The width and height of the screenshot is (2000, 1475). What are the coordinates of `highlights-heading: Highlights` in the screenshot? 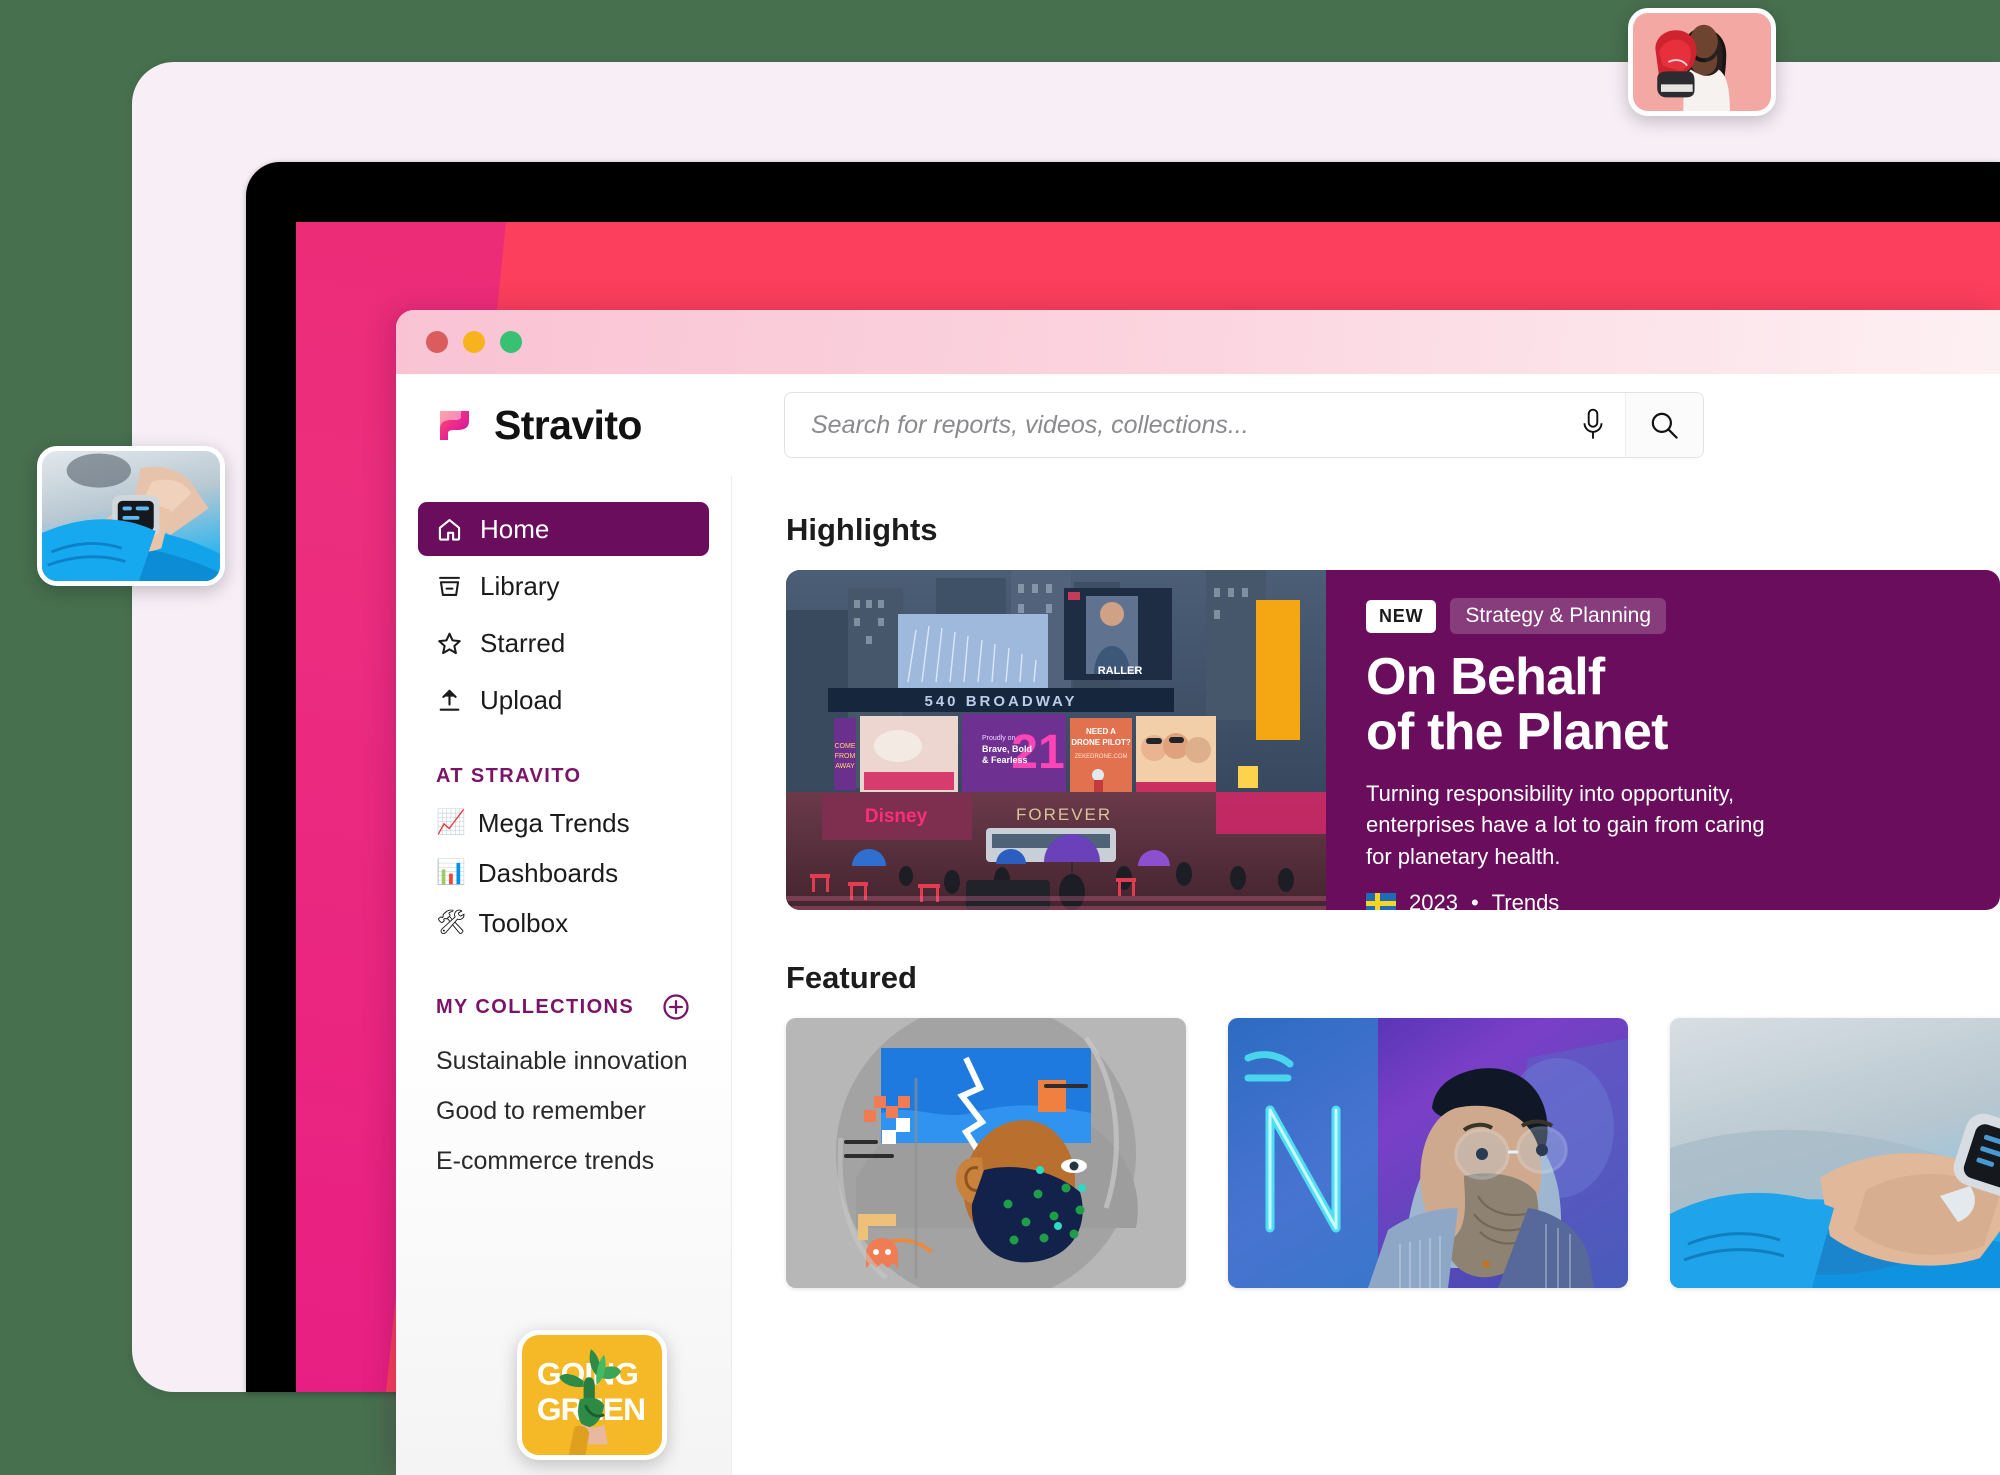 It's located at (862, 529).